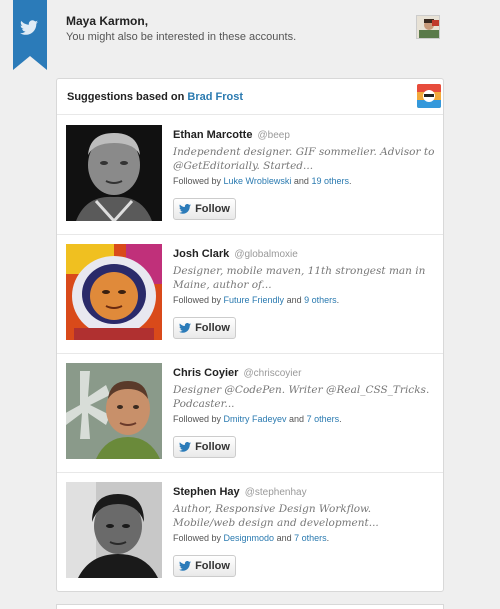 This screenshot has height=609, width=500. What do you see at coordinates (205, 373) in the screenshot?
I see `account-name: Chris Coyier` at bounding box center [205, 373].